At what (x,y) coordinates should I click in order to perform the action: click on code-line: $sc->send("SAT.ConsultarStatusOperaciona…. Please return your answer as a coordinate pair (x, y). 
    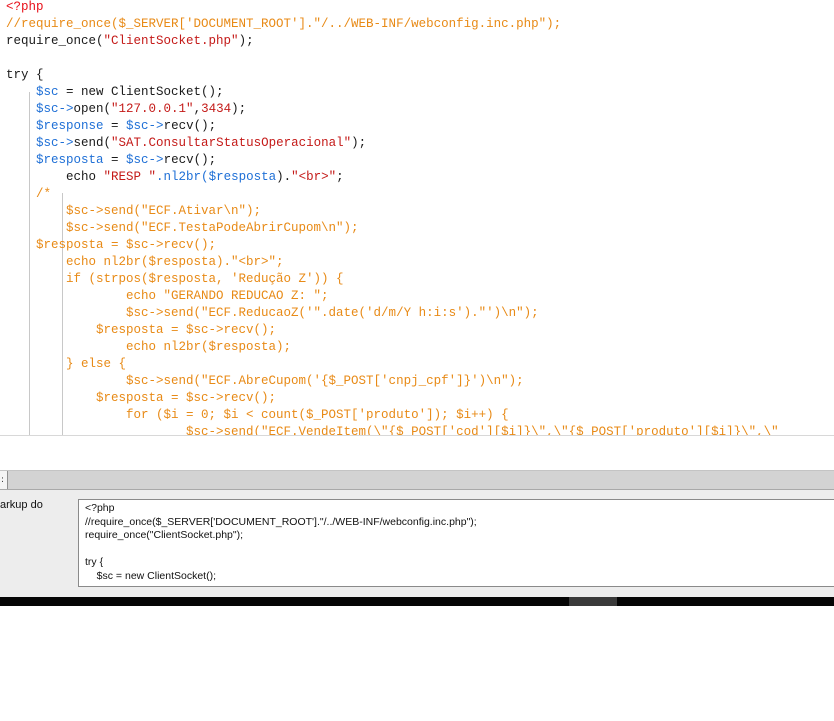
    Looking at the image, I should click on (186, 143).